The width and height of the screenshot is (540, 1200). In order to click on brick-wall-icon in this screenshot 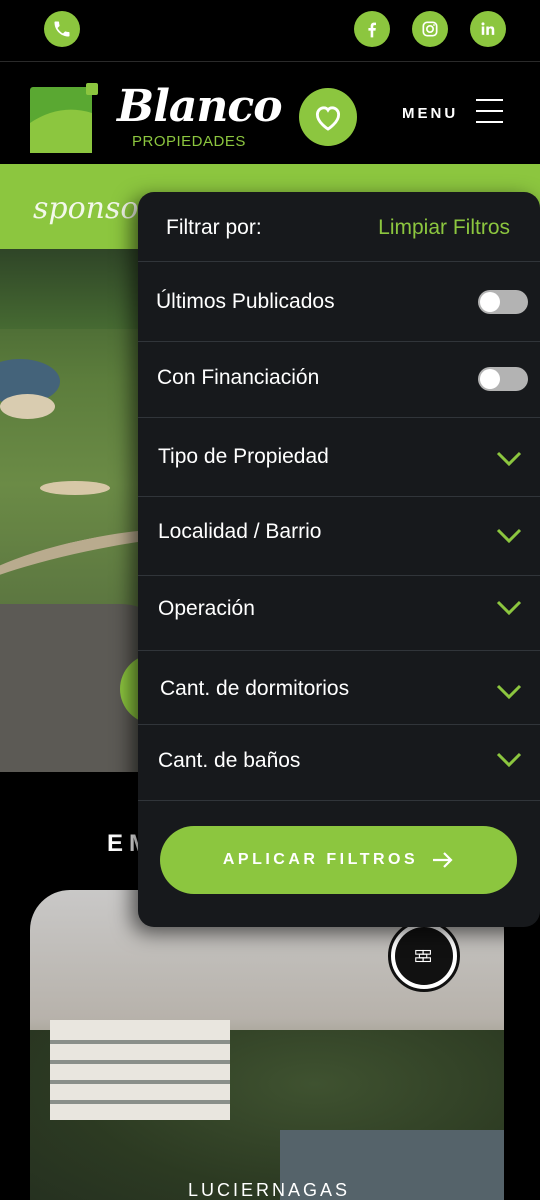, I will do `click(423, 956)`.